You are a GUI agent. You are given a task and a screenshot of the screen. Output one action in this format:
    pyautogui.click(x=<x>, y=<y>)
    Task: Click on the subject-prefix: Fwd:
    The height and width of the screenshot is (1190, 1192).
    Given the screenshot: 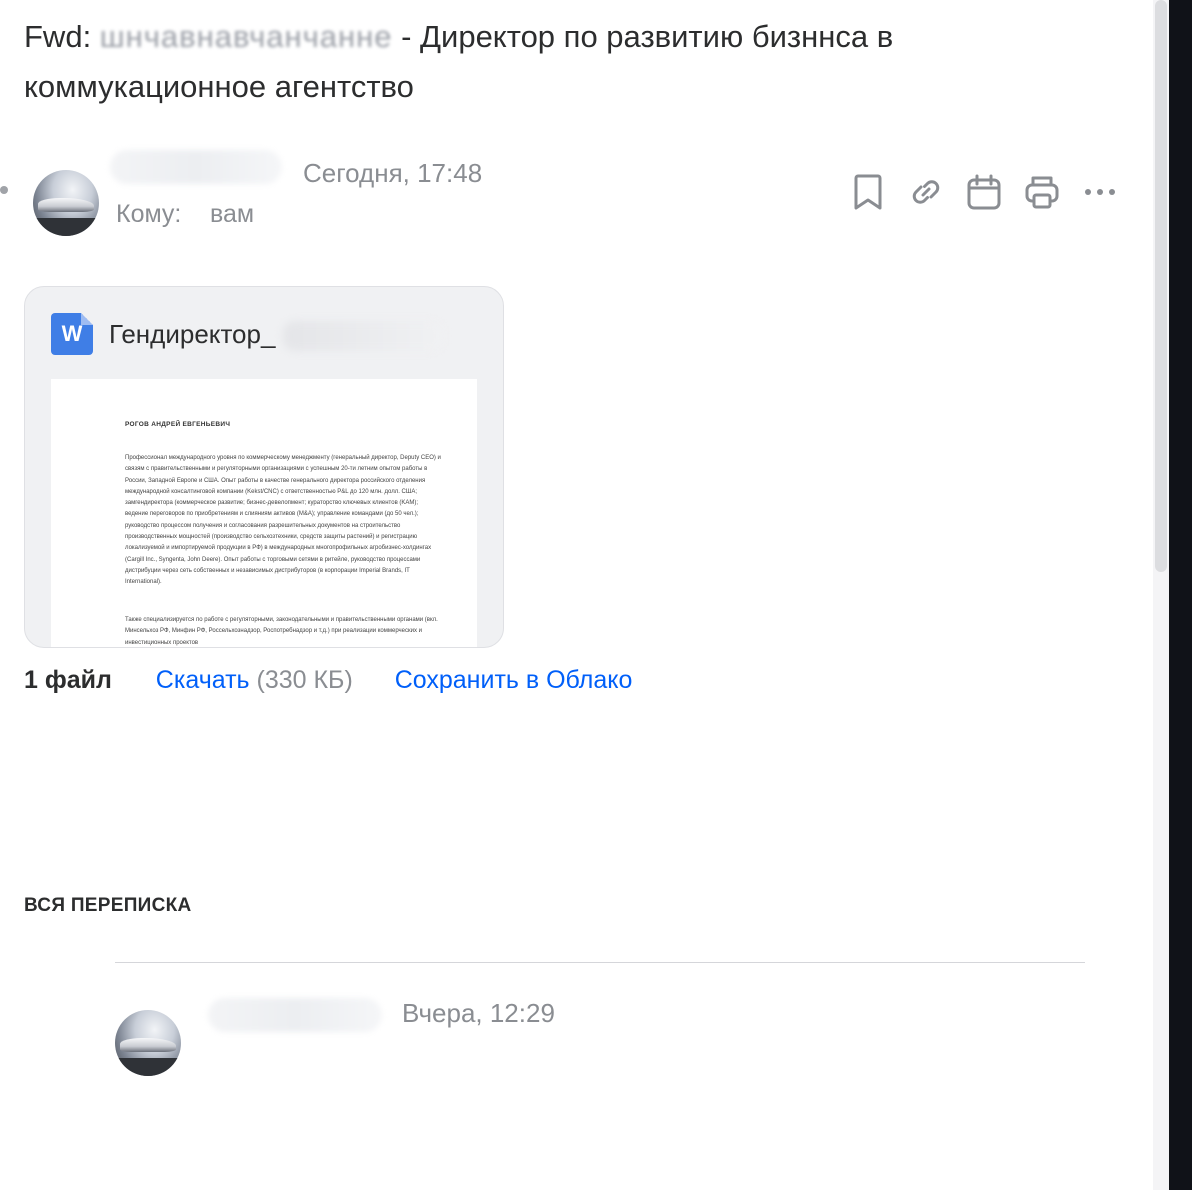 What is the action you would take?
    pyautogui.click(x=62, y=36)
    